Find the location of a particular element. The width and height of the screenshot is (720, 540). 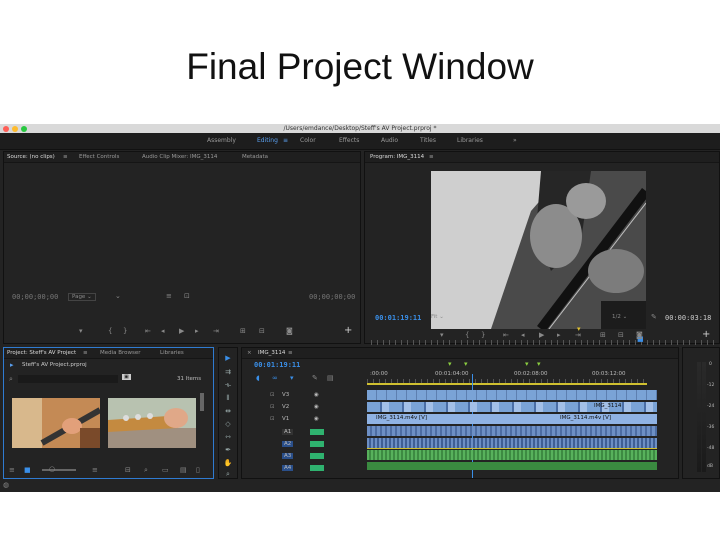

program-camera-icon: ◙ is located at coordinates (639, 335).